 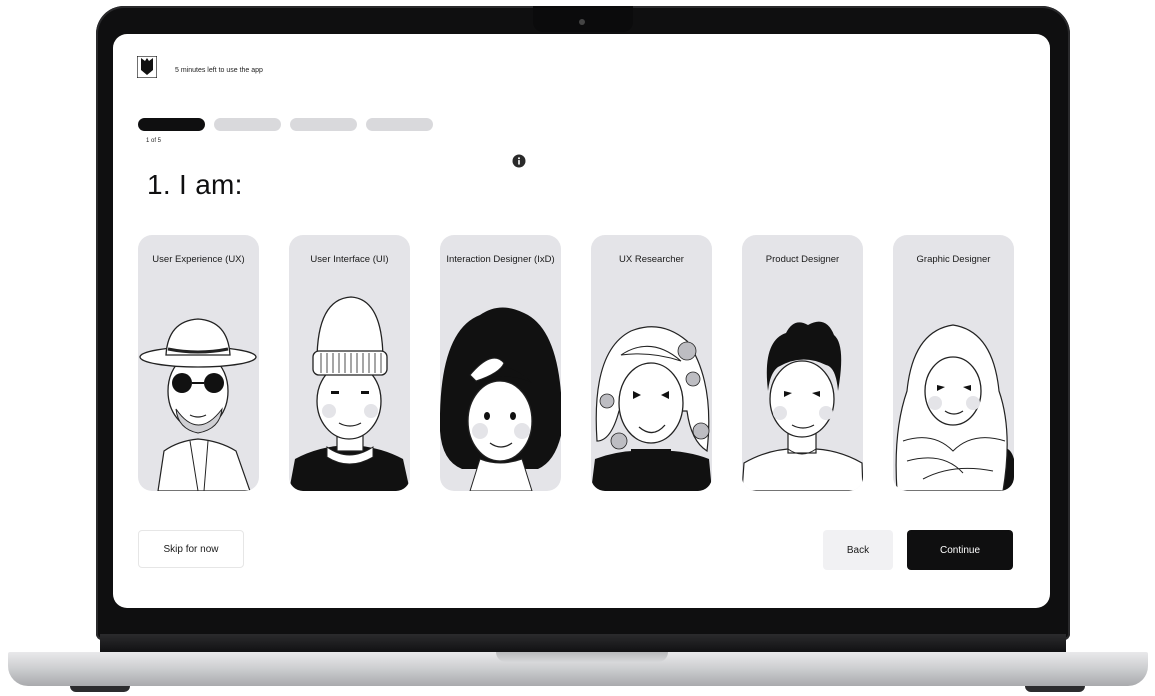 What do you see at coordinates (147, 67) in the screenshot?
I see `app-logo-icon` at bounding box center [147, 67].